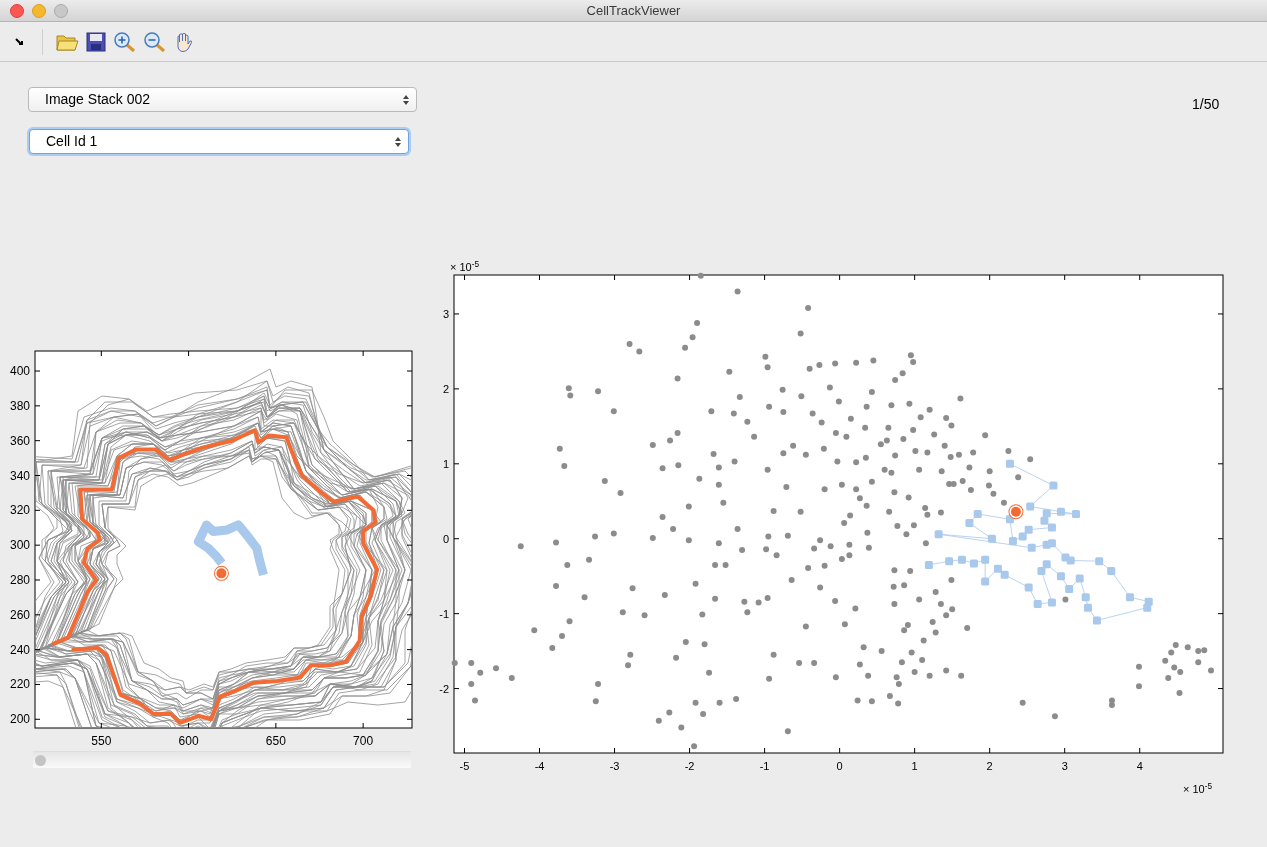 Image resolution: width=1267 pixels, height=847 pixels. Describe the element at coordinates (40, 760) in the screenshot. I see `slider-thumb` at that location.